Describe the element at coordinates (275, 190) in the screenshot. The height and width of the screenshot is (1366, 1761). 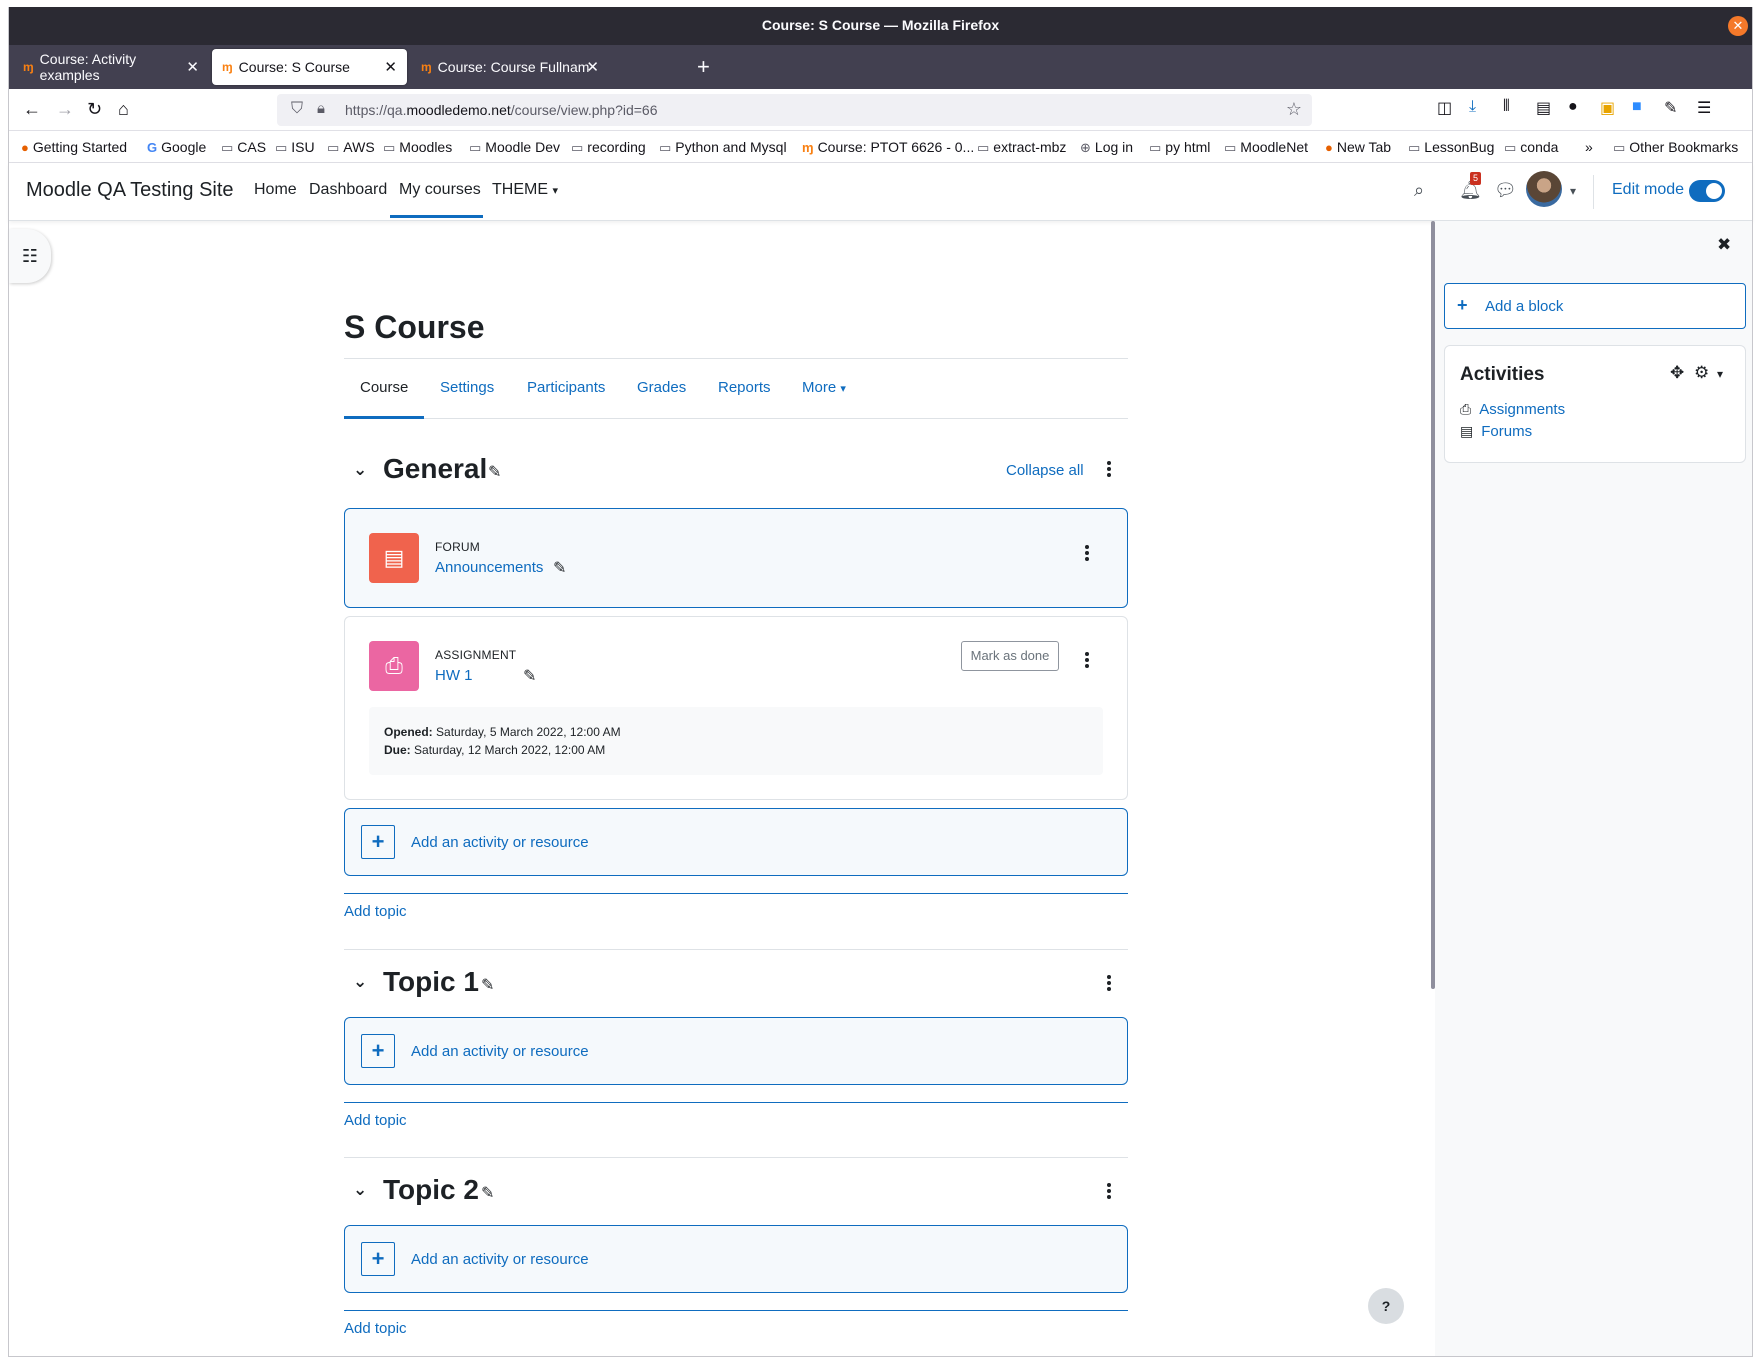
I see `nav-home: Home` at that location.